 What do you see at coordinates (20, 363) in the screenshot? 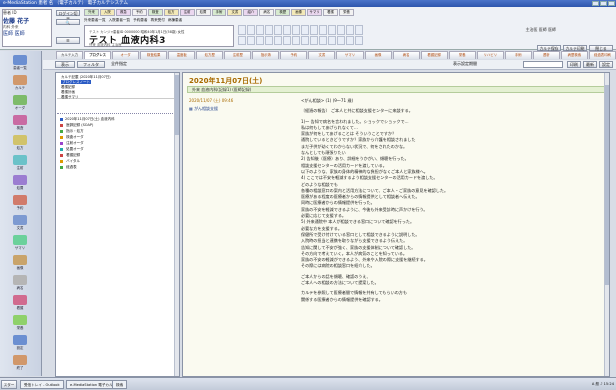
I see `sidebar-item-15: 終了` at bounding box center [20, 363].